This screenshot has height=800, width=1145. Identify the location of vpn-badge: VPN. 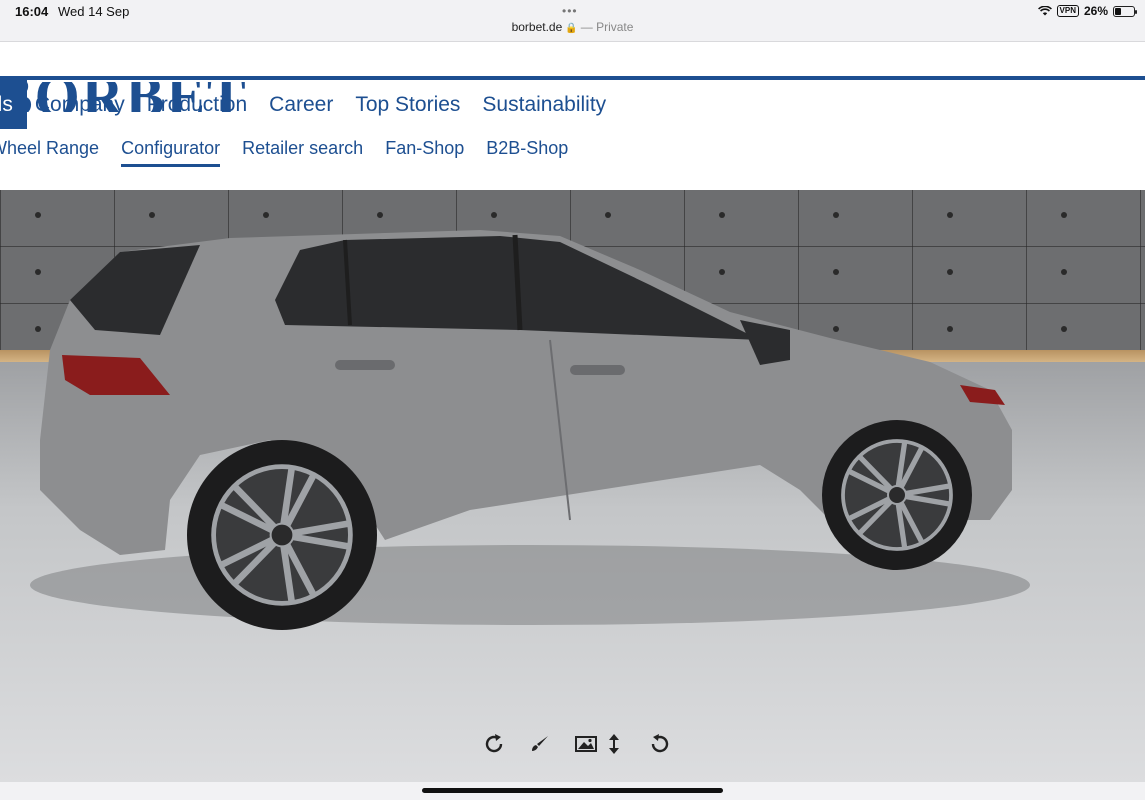
(1067, 11).